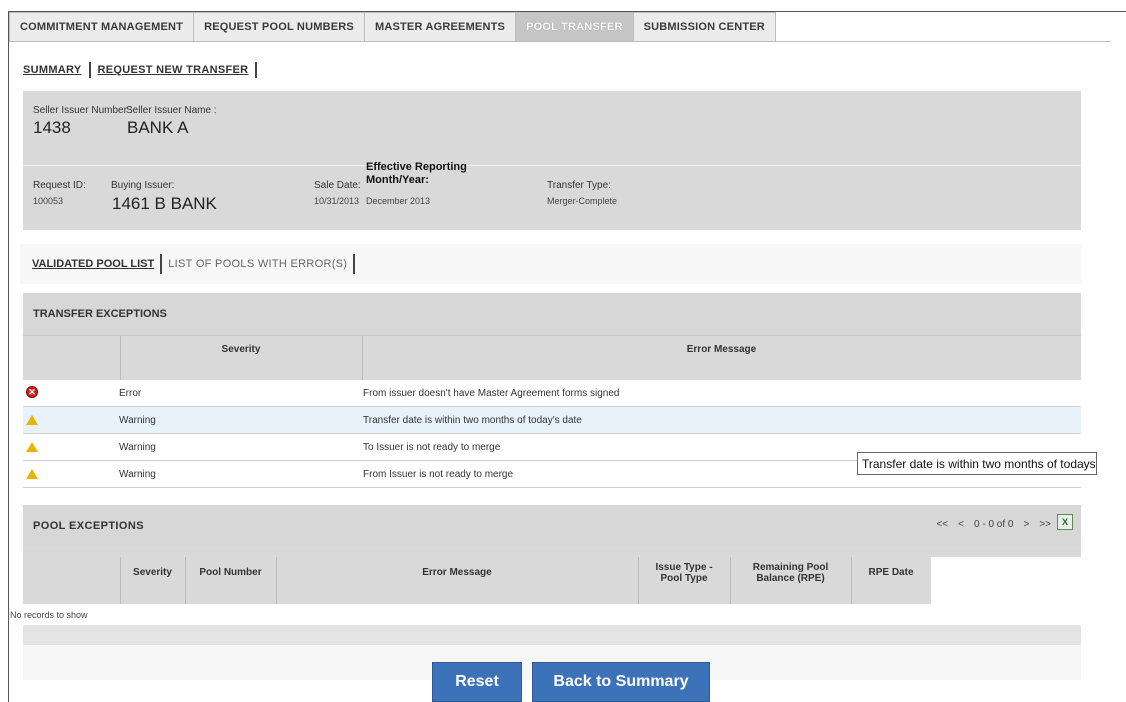  What do you see at coordinates (52, 127) in the screenshot?
I see `seller-issuer-number: 1438` at bounding box center [52, 127].